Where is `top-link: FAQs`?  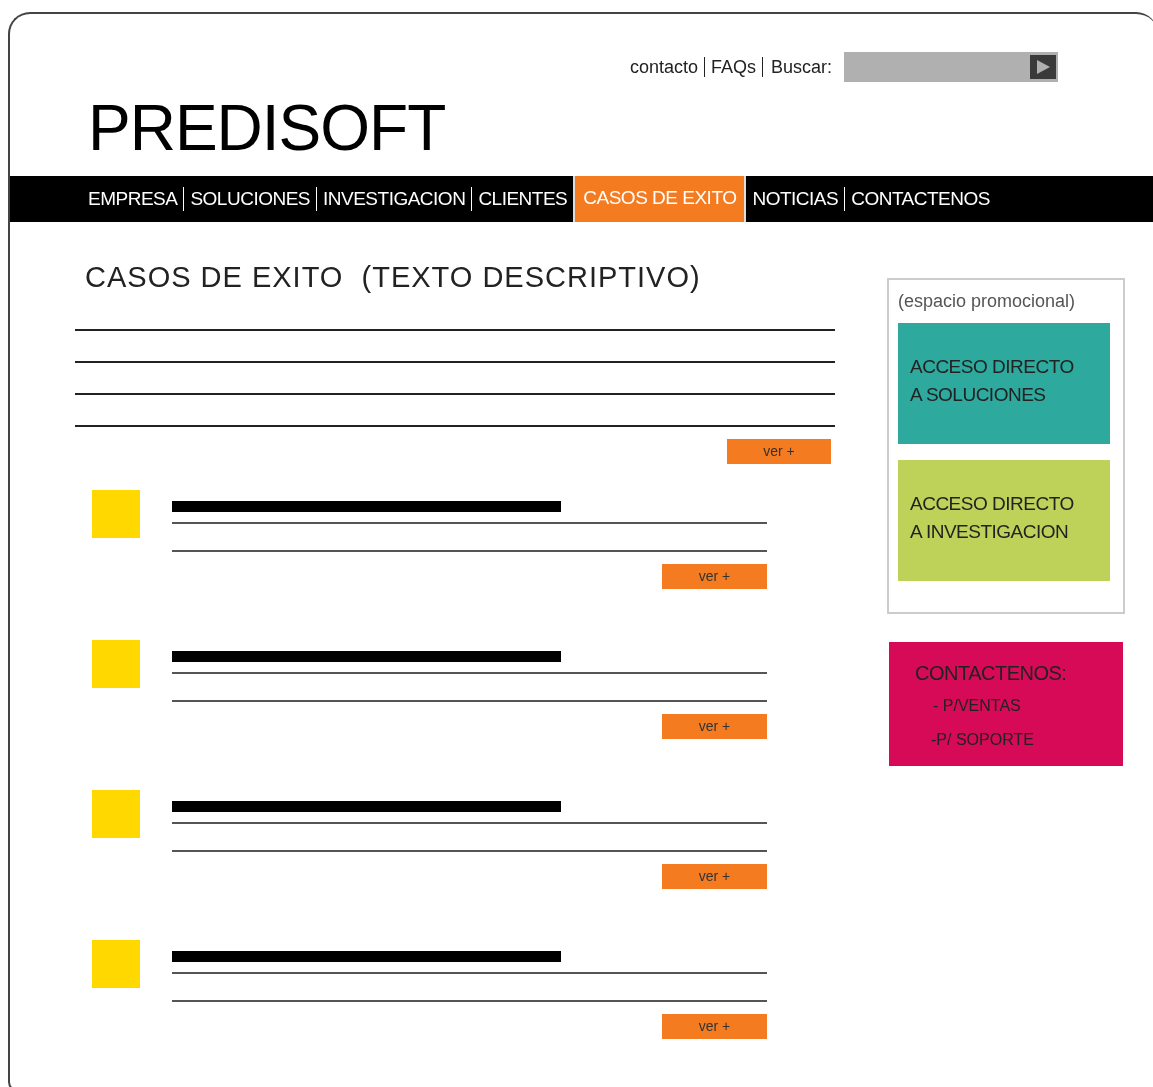
top-link: FAQs is located at coordinates (734, 67).